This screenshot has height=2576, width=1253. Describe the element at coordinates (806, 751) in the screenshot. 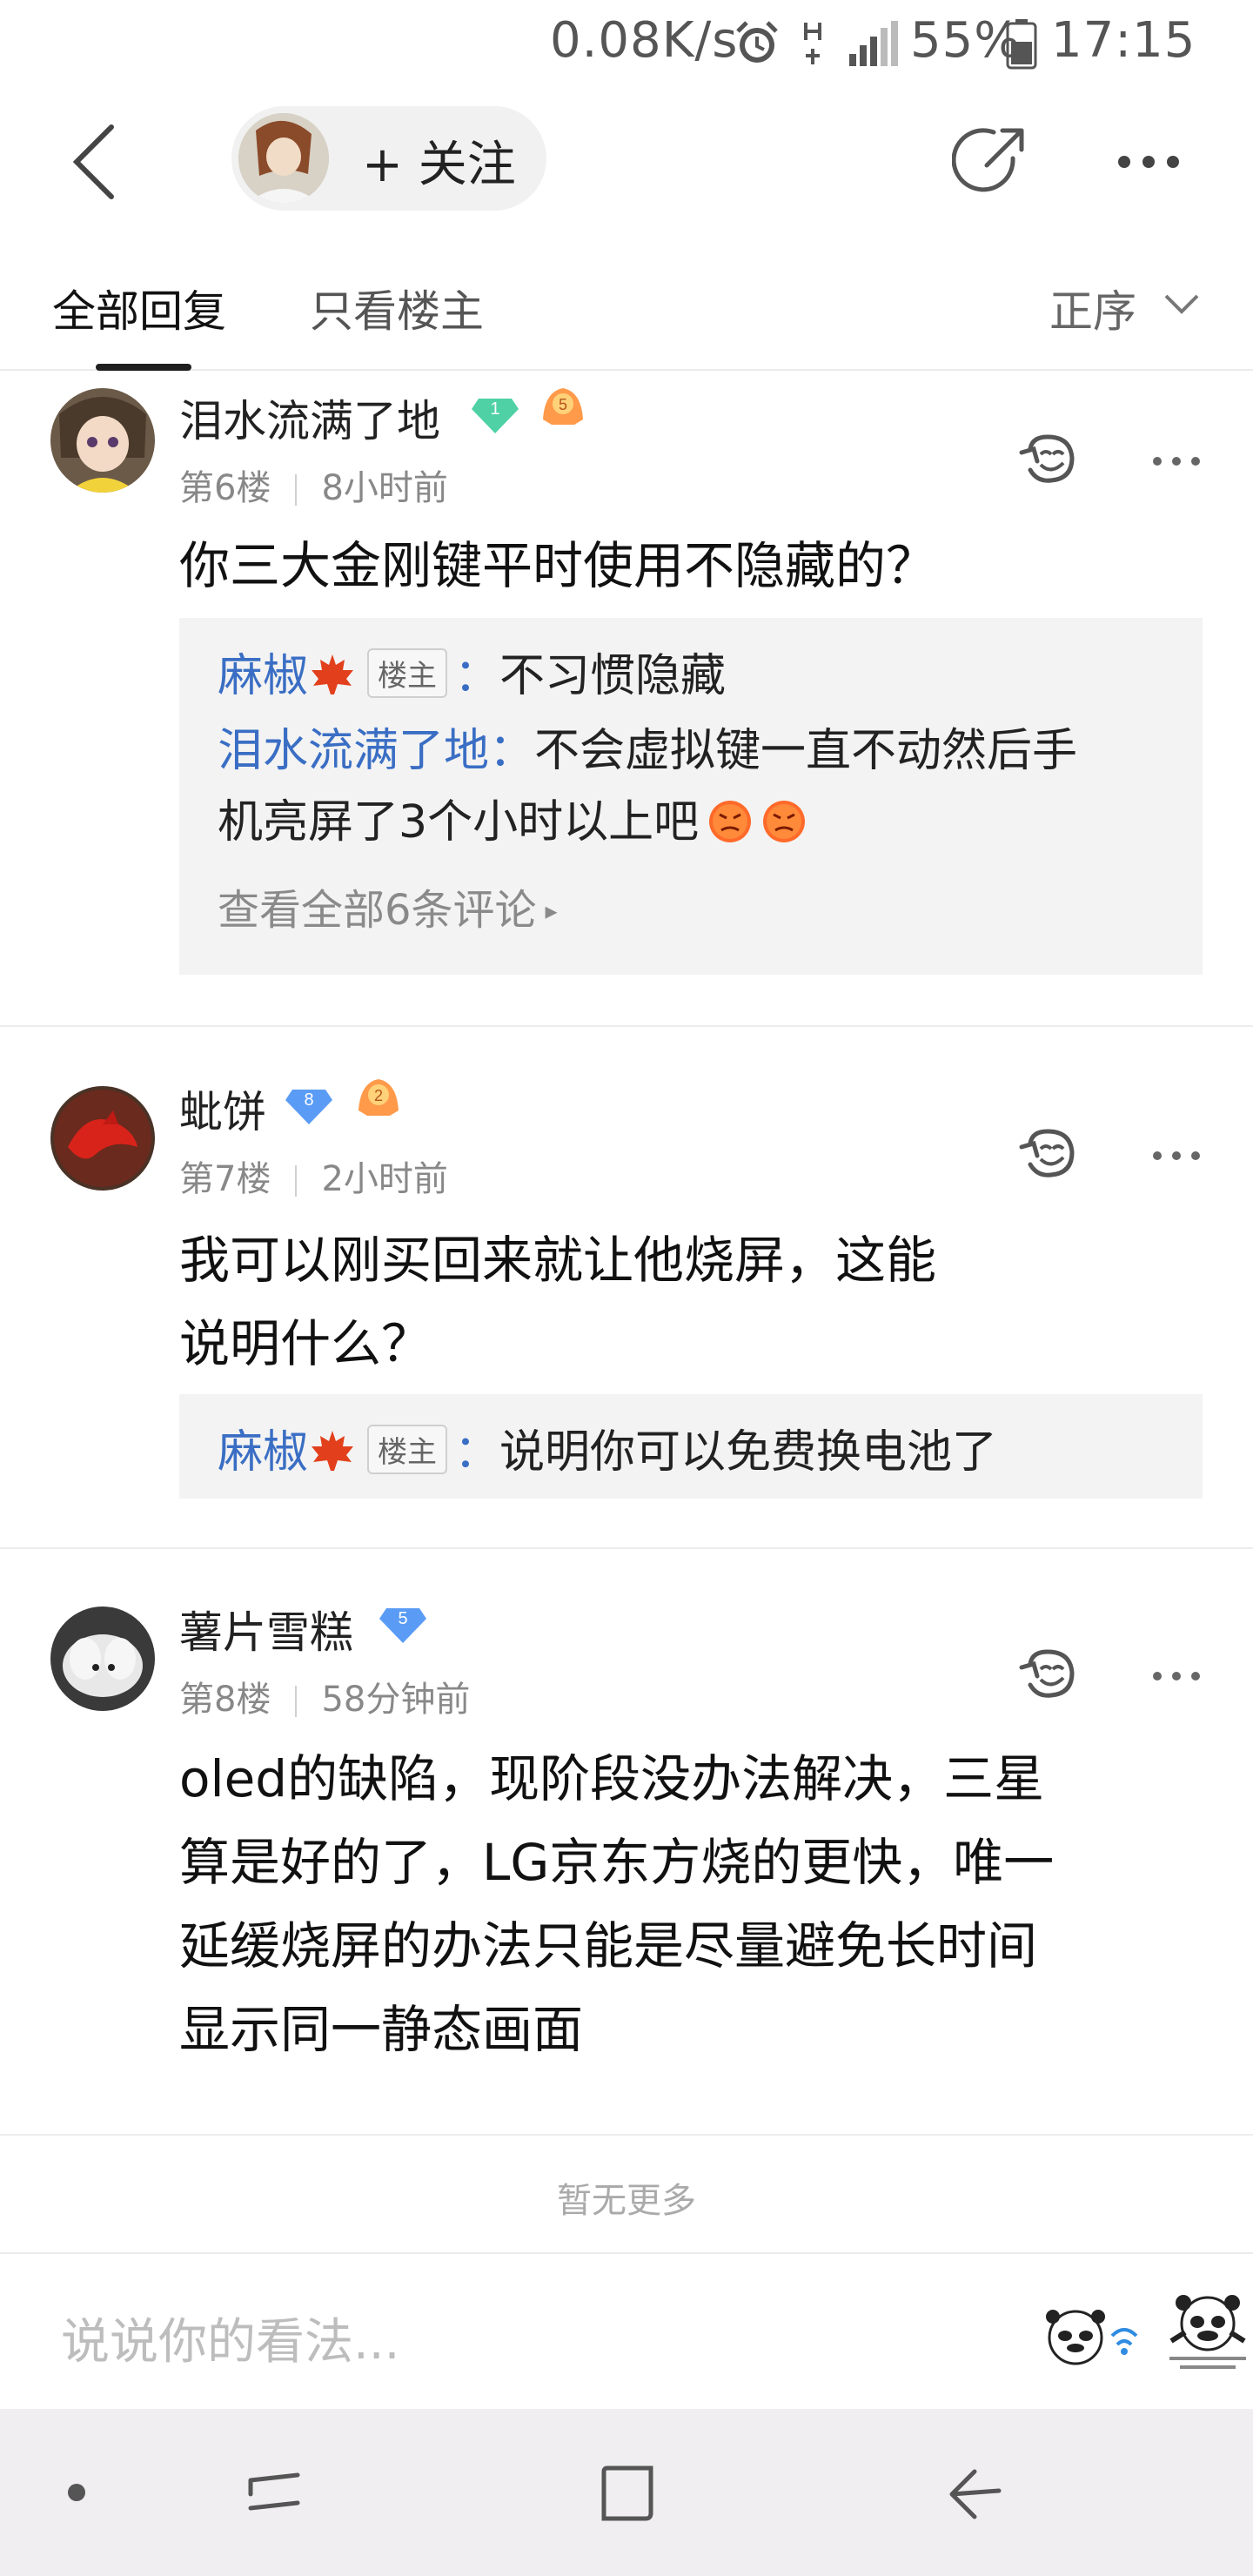

I see `sub-reply-text: 不会虚拟键一直不动然后手` at that location.